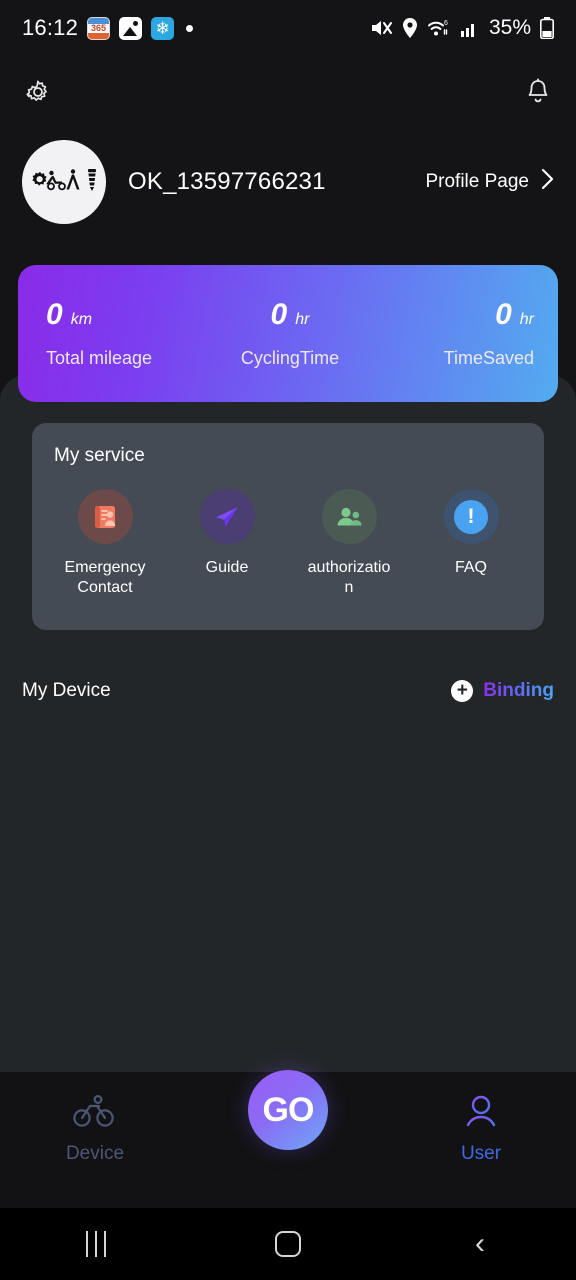 The image size is (576, 1280). What do you see at coordinates (131, 28) in the screenshot?
I see `photos-icon` at bounding box center [131, 28].